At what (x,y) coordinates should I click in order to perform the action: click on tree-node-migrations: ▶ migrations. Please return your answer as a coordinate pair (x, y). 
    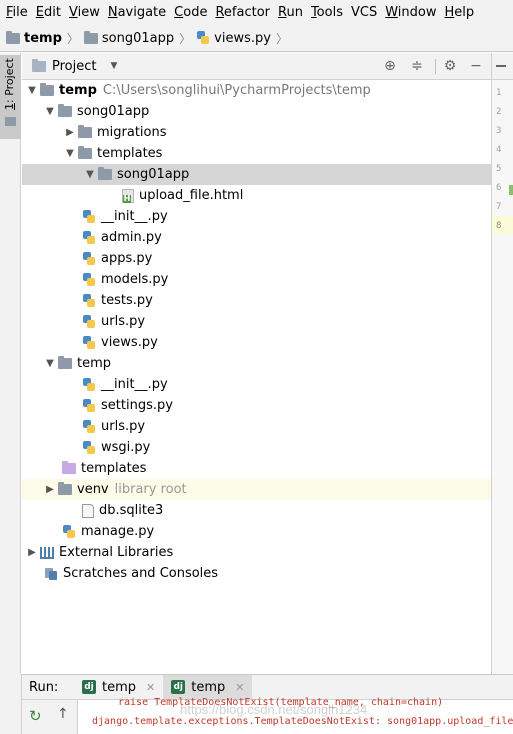
    Looking at the image, I should click on (256, 132).